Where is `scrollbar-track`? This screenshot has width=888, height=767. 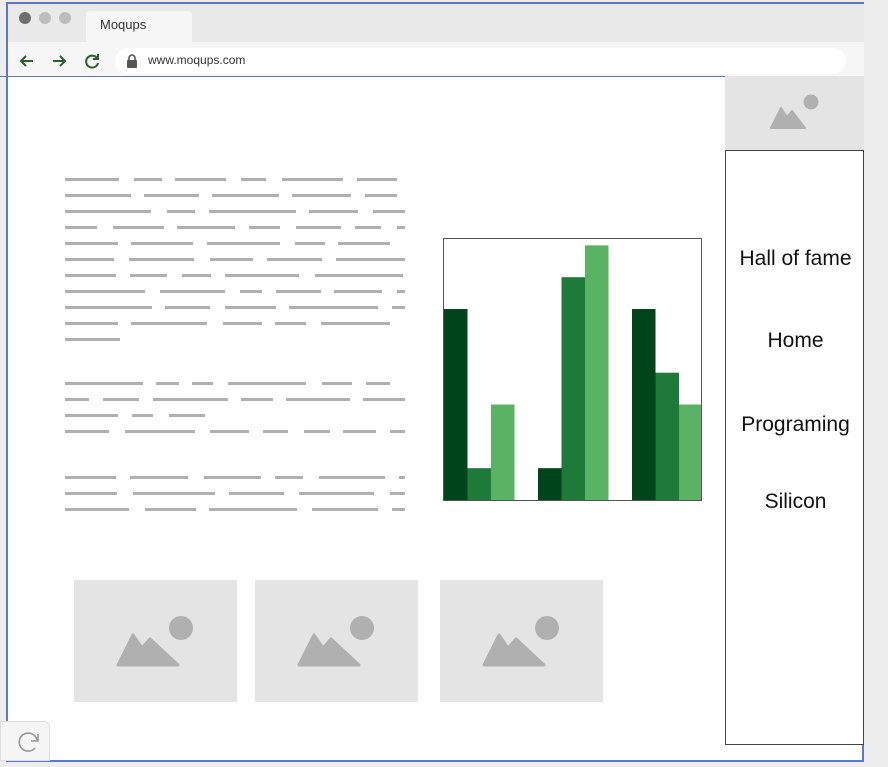
scrollbar-track is located at coordinates (876, 418).